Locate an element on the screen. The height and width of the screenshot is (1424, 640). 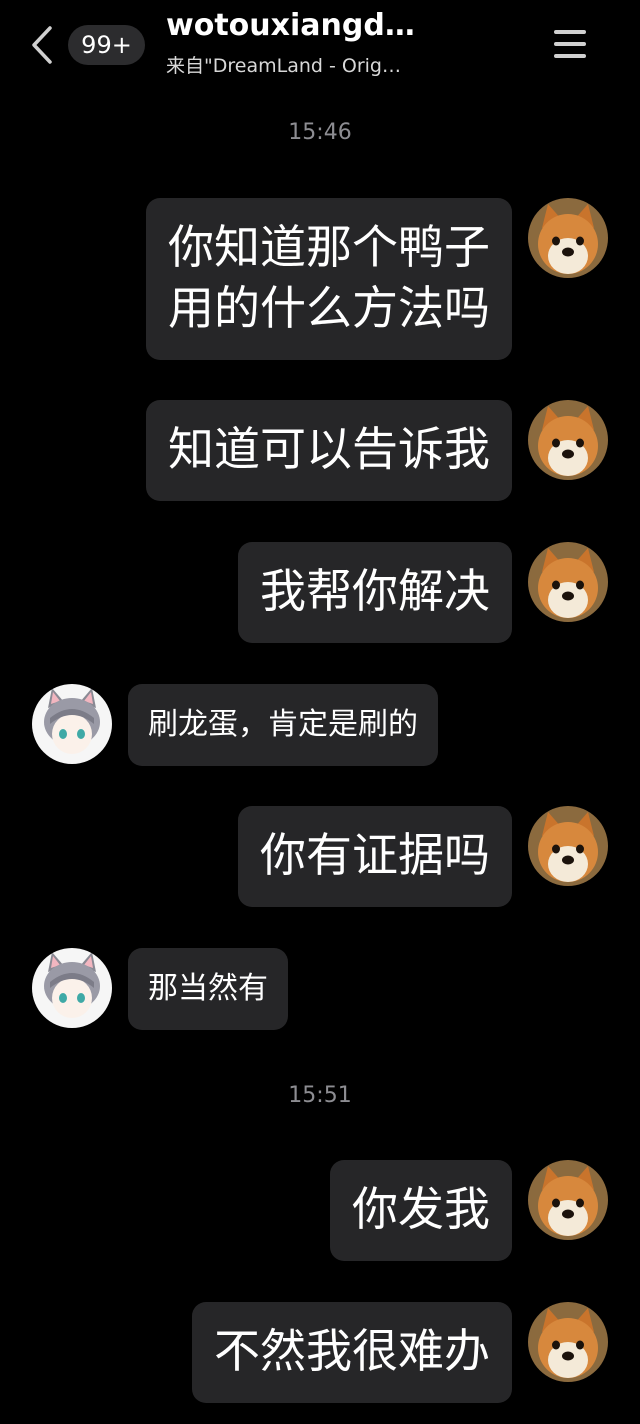
message-text: 那当然有 is located at coordinates (208, 988).